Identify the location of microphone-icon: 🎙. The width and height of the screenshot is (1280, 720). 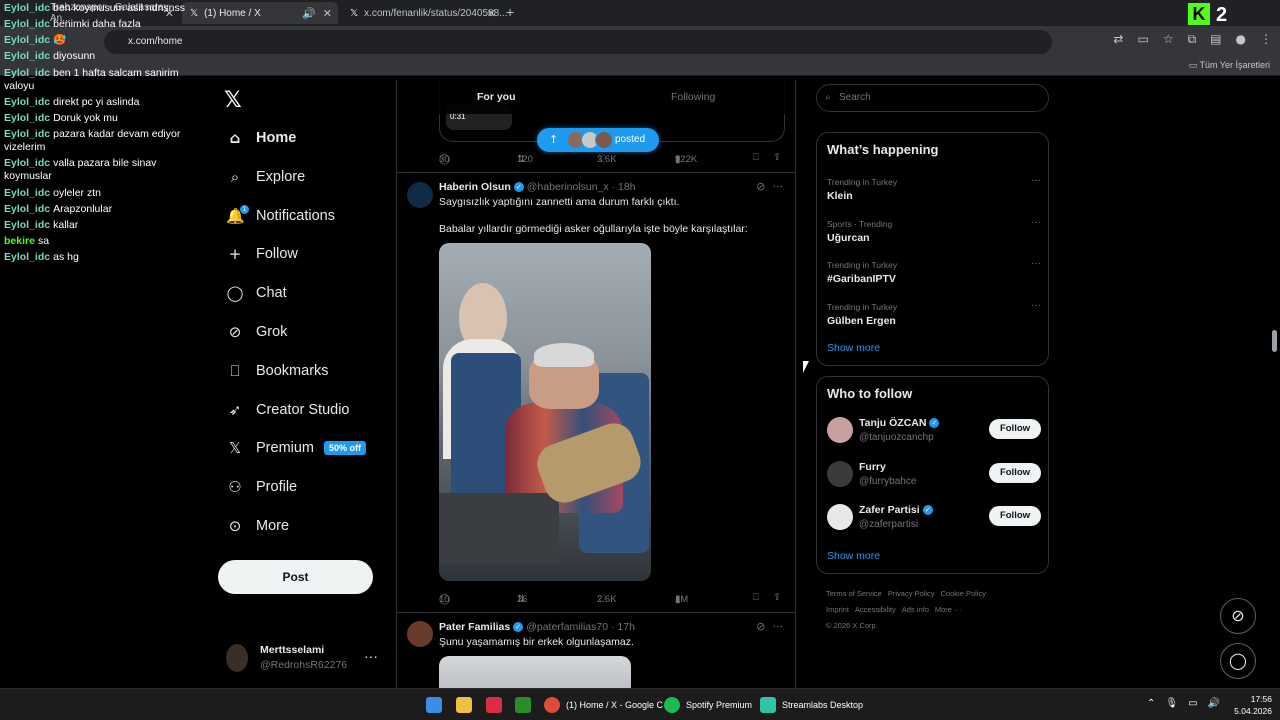
(1171, 703).